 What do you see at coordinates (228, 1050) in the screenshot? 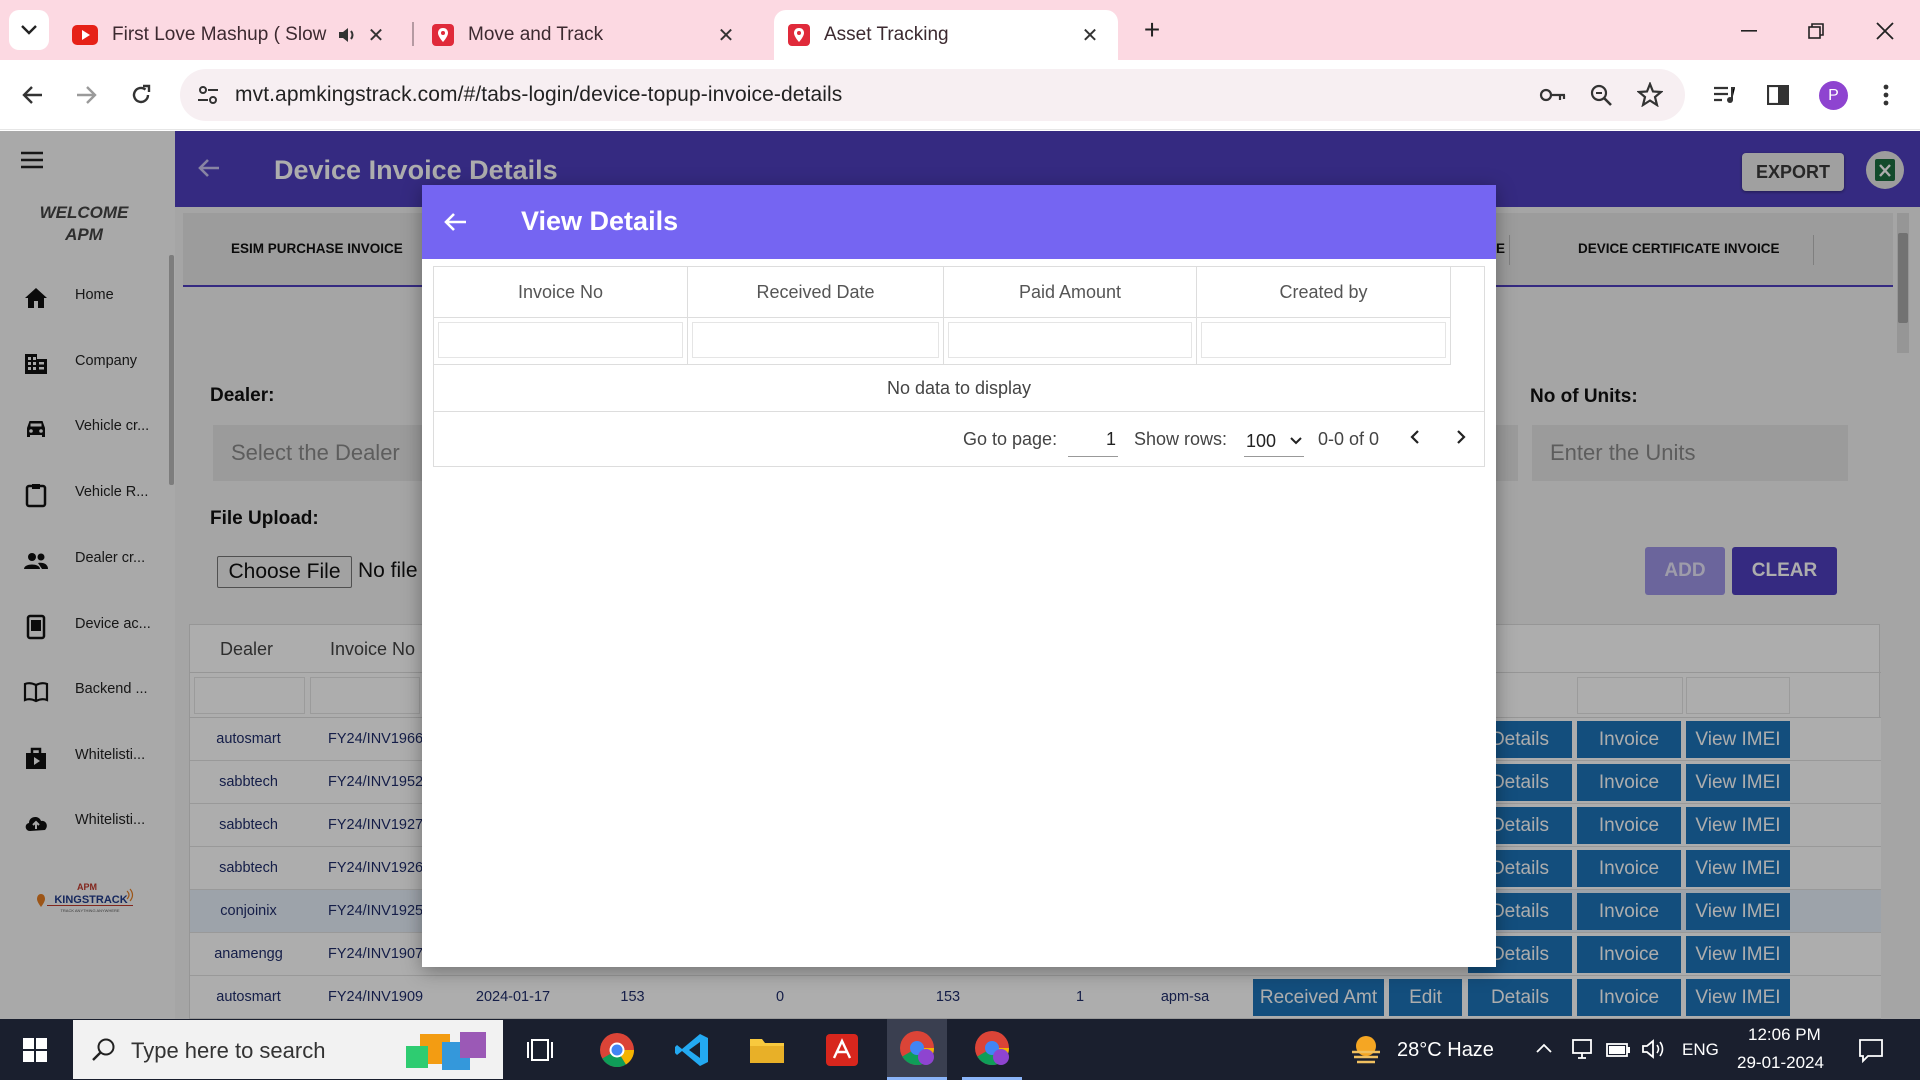
I see `search-placeholder: Type here to search` at bounding box center [228, 1050].